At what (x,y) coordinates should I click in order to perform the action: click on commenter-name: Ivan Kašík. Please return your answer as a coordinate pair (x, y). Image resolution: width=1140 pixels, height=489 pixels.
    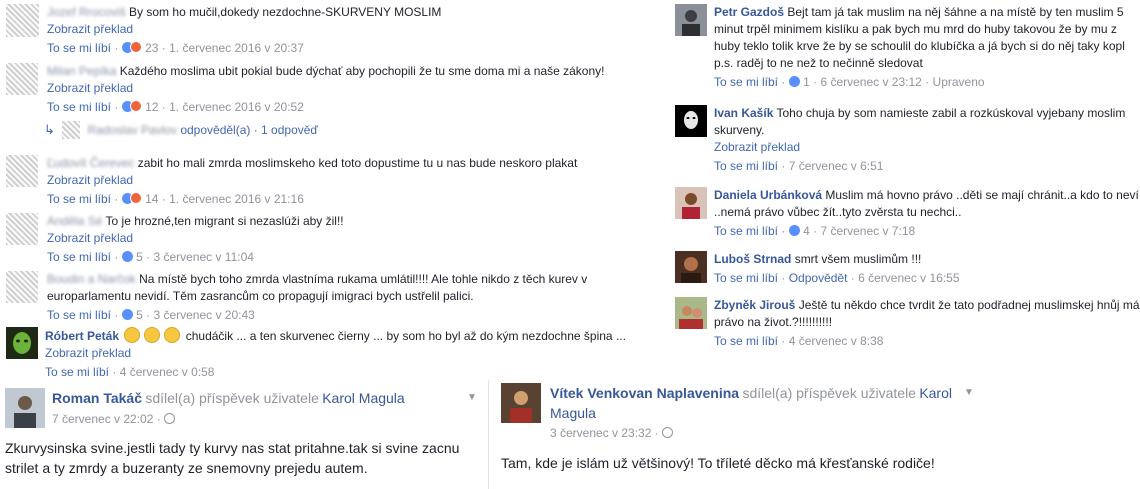
    Looking at the image, I should click on (743, 113).